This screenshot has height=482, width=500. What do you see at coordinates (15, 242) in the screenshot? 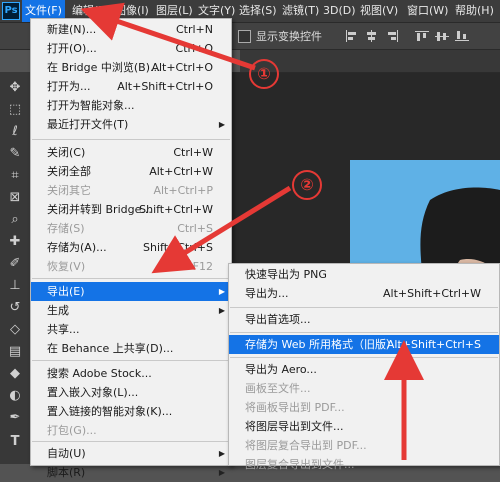
I see `healing-icon: ✚` at bounding box center [15, 242].